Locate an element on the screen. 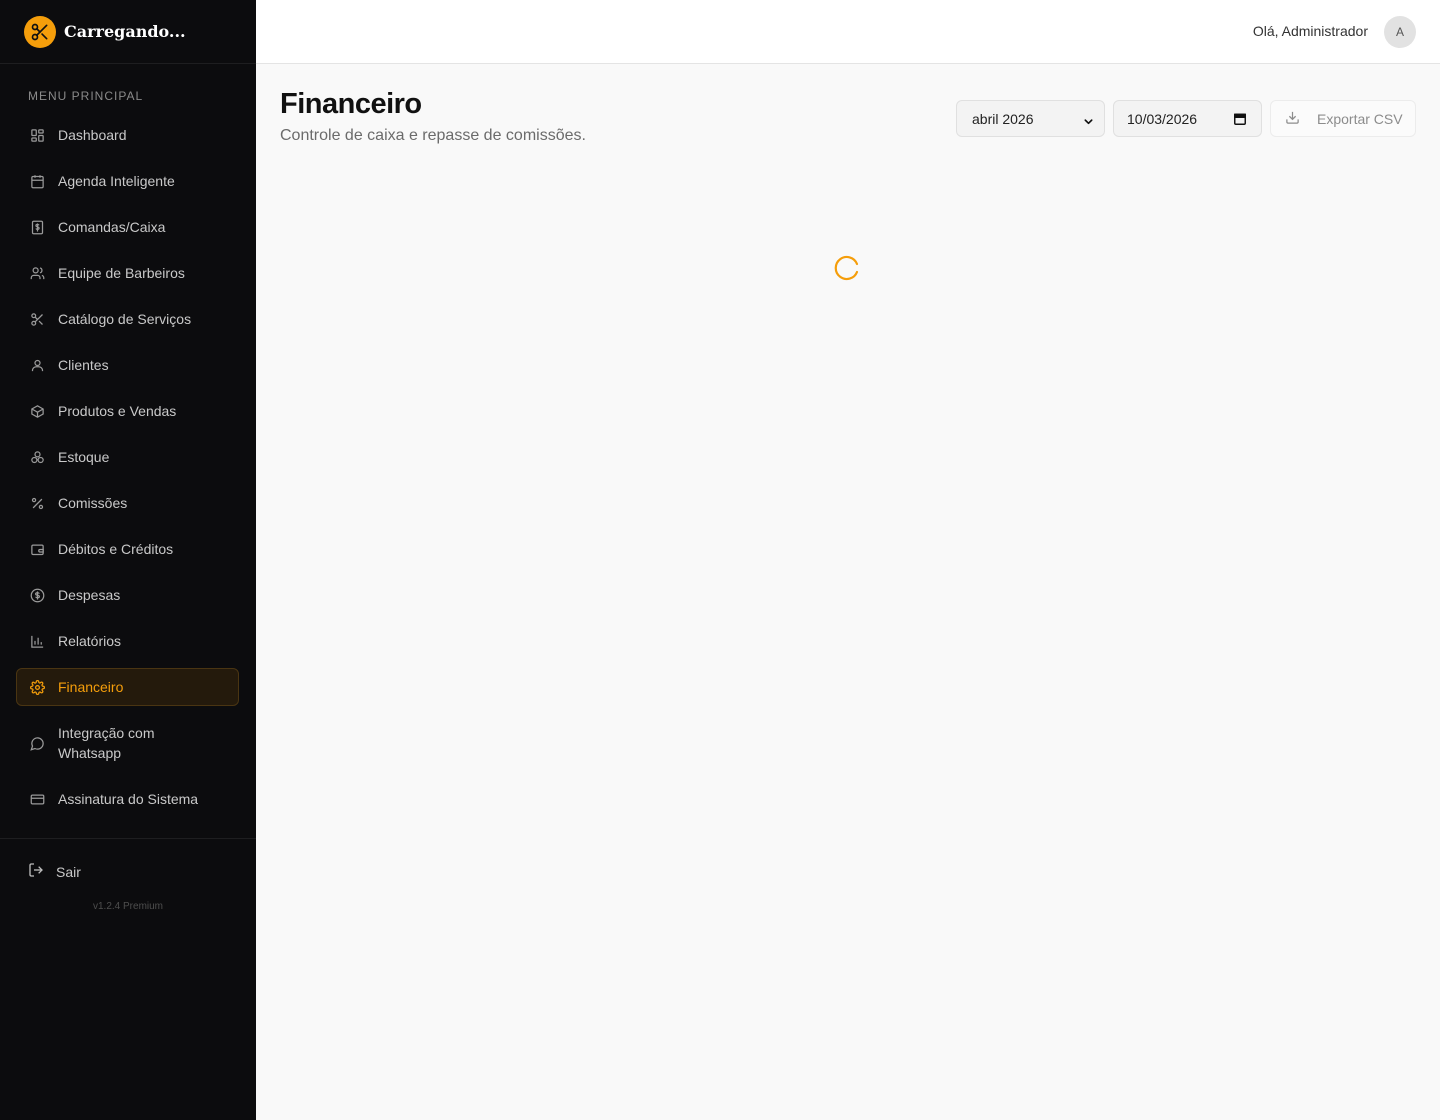 Image resolution: width=1440 pixels, height=1120 pixels. sidebar-item-equipe: Equipe de Barbeiros is located at coordinates (127, 273).